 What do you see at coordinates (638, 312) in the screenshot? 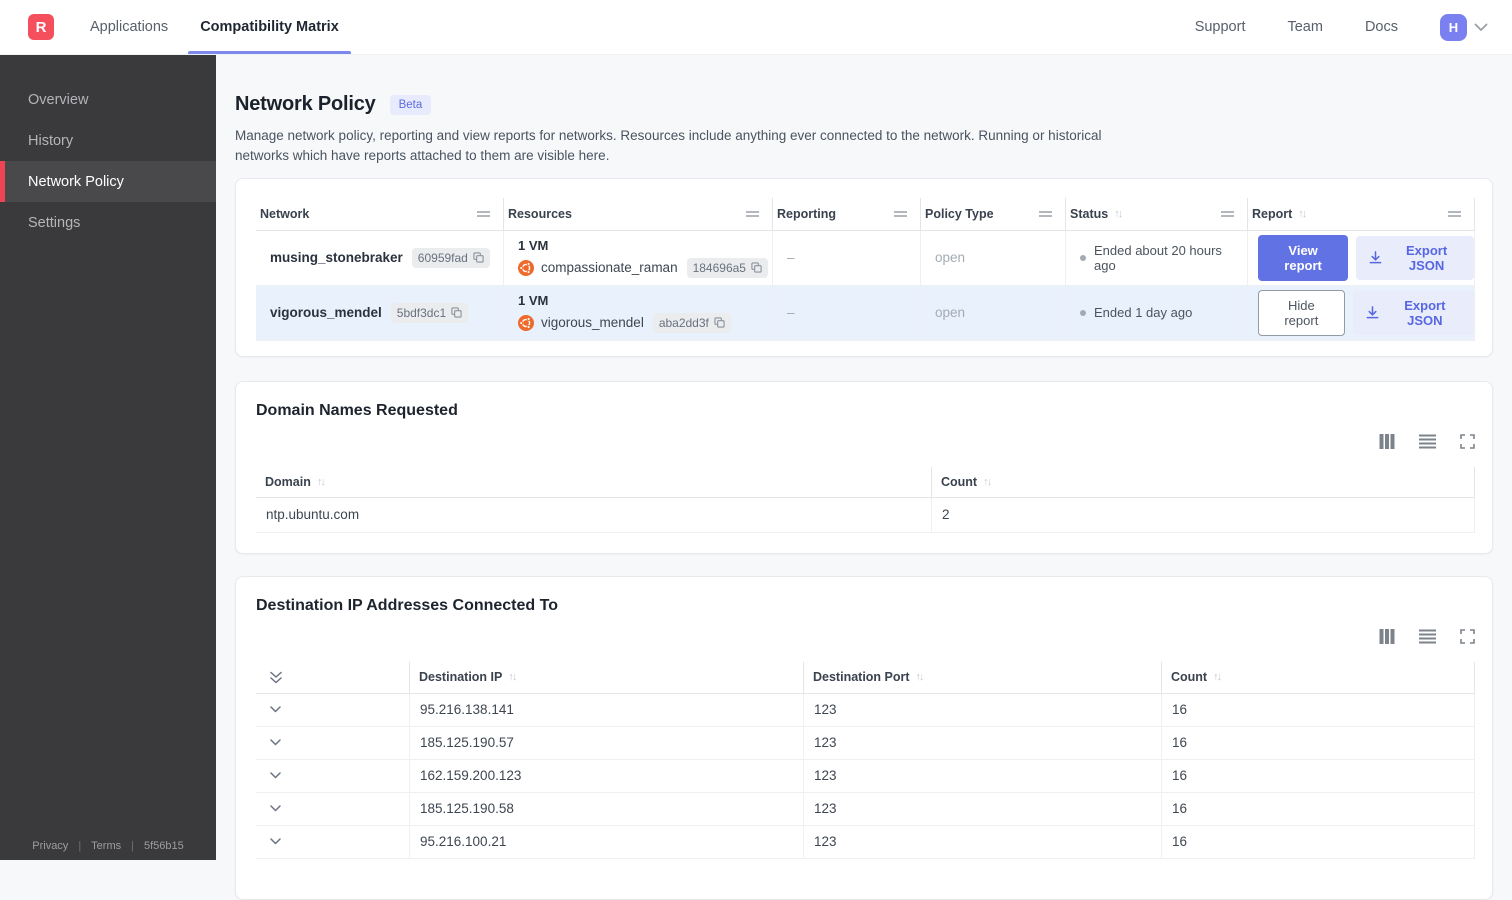
I see `resources-cell: 1 VM vigorous_mendel aba2dd3f` at bounding box center [638, 312].